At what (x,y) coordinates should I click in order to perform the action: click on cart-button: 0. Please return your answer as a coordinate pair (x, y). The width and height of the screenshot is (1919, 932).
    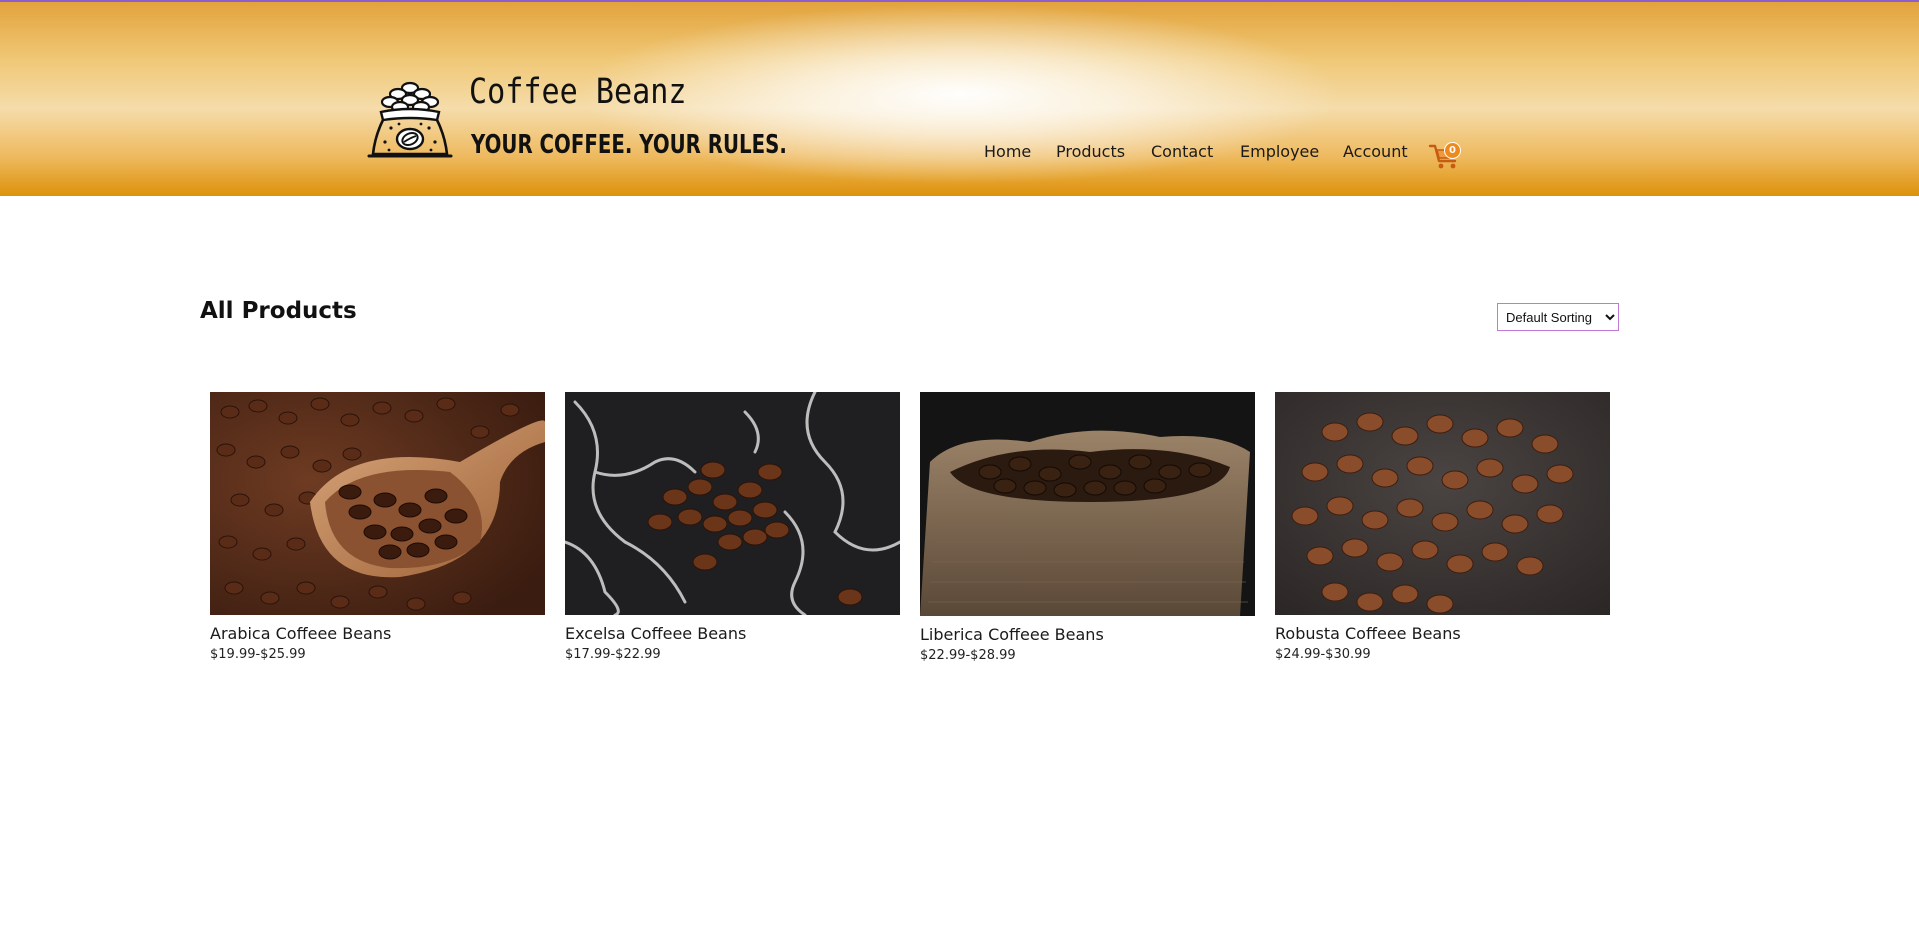
    Looking at the image, I should click on (1445, 155).